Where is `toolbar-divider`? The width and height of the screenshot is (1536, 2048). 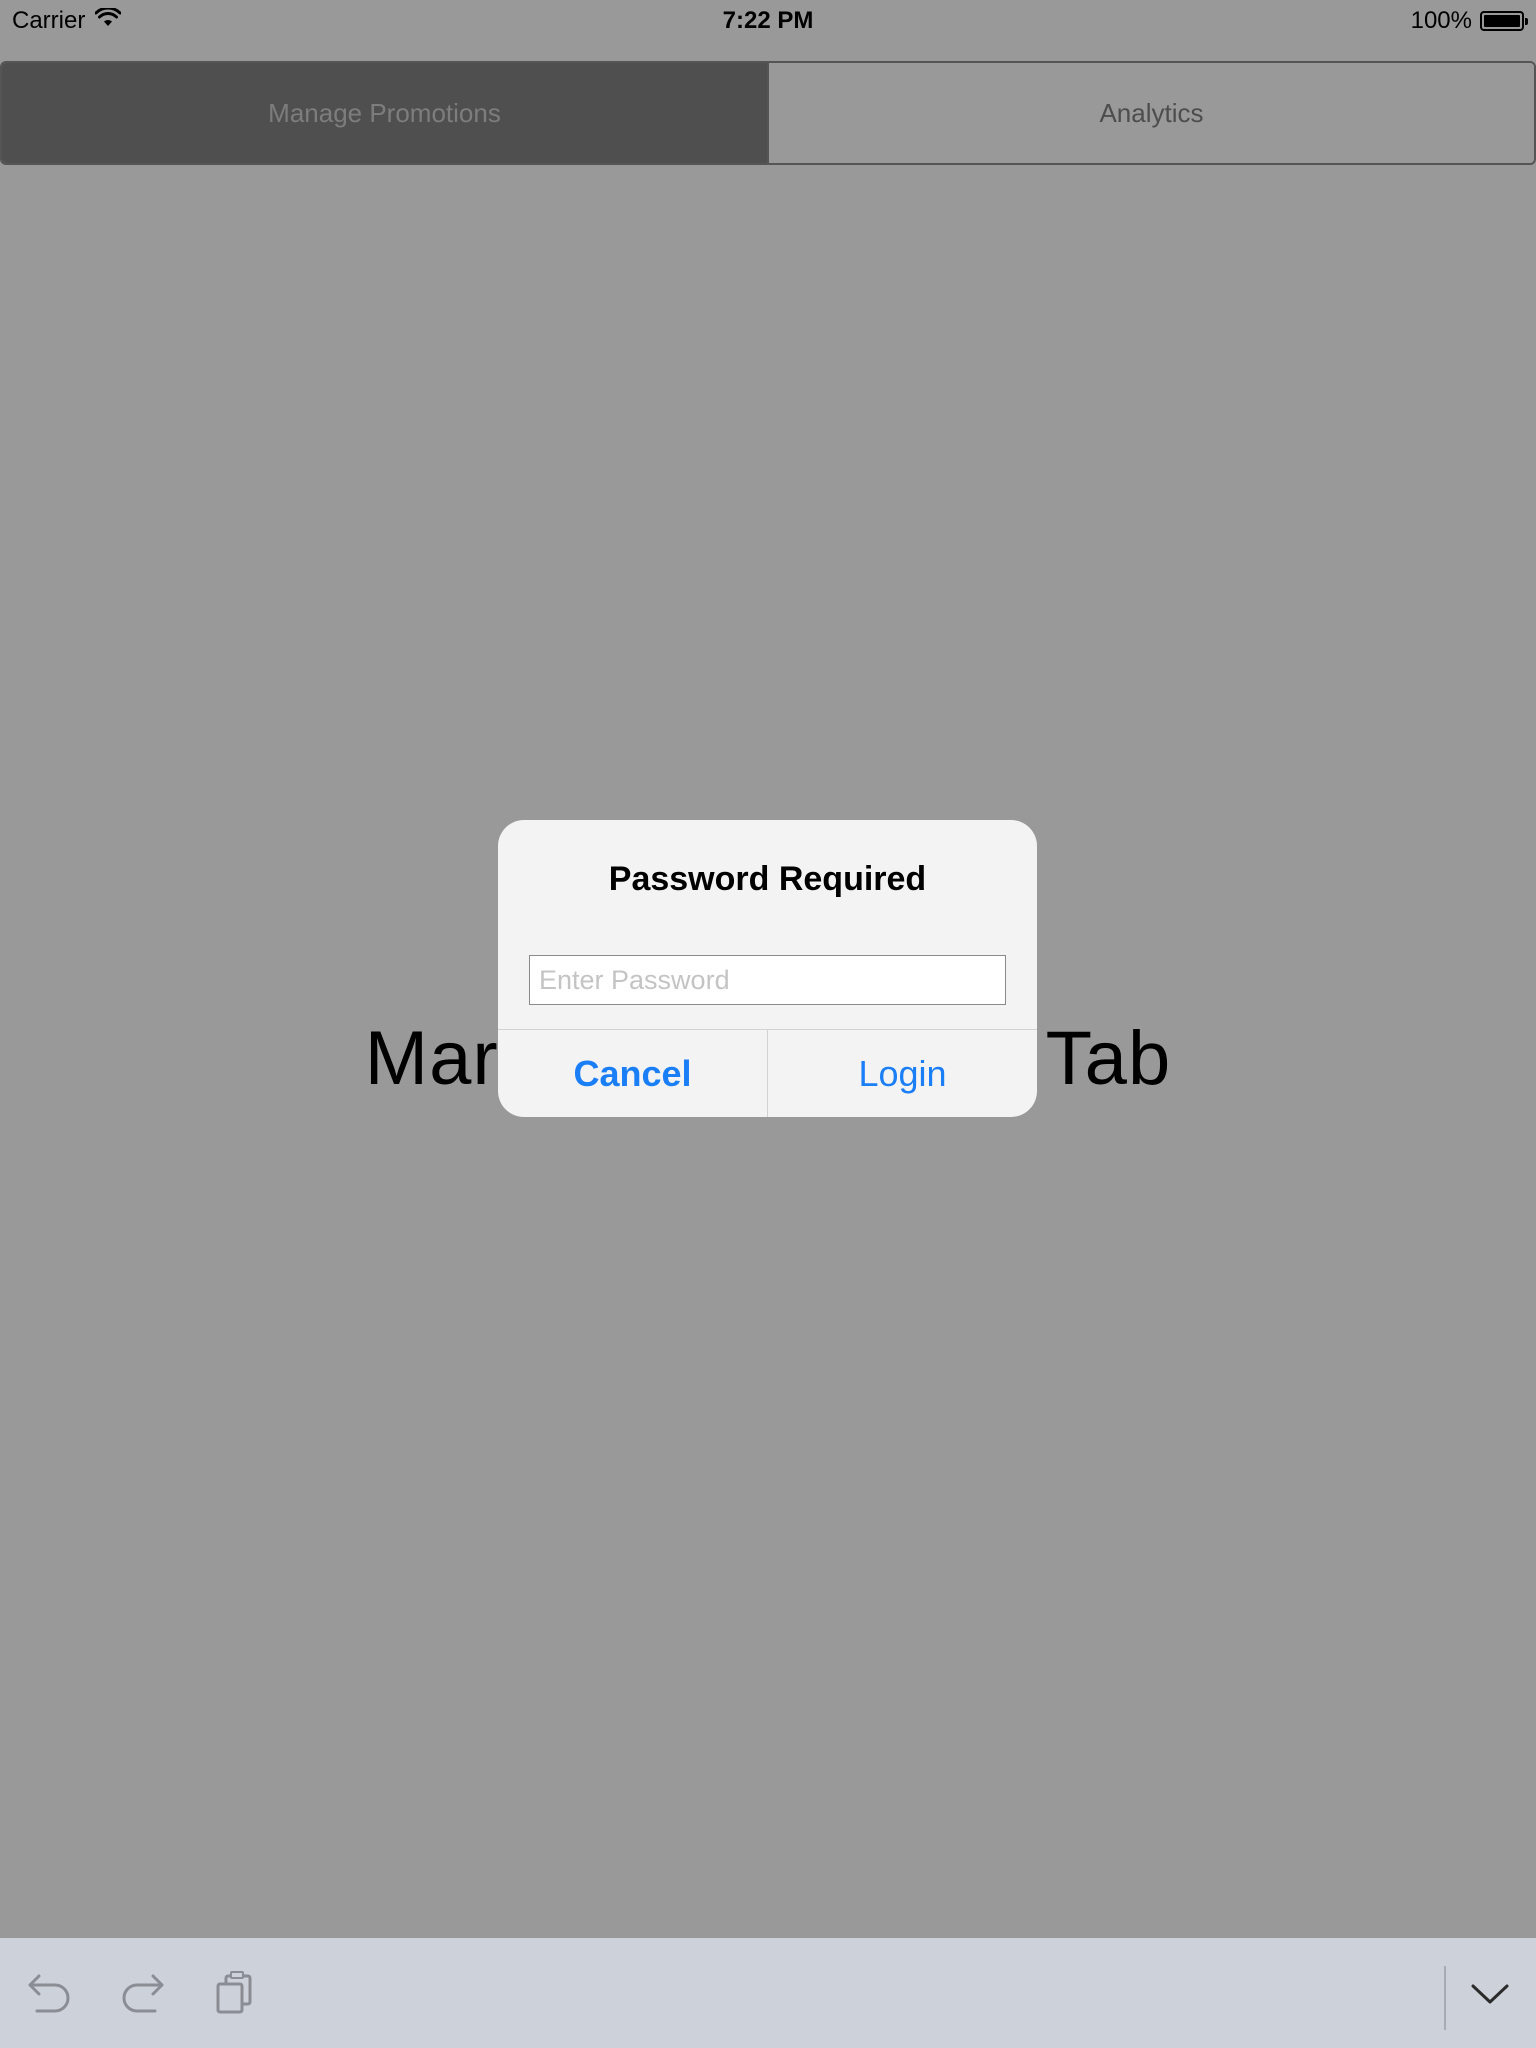
toolbar-divider is located at coordinates (1445, 1998).